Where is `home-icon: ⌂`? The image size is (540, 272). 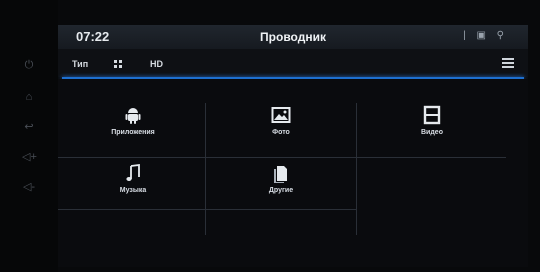
home-icon: ⌂ is located at coordinates (29, 97).